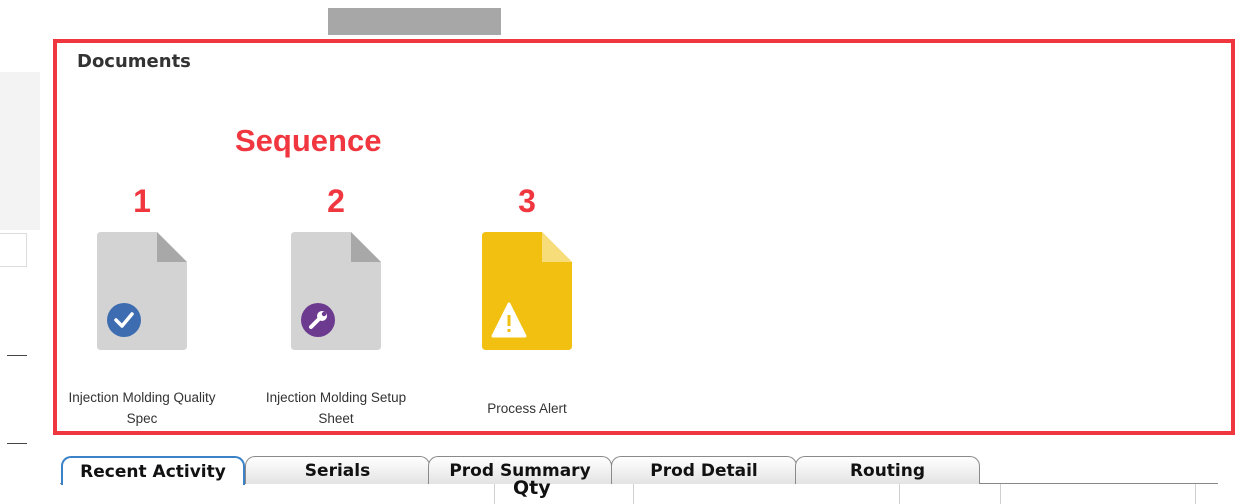 Image resolution: width=1251 pixels, height=504 pixels. Describe the element at coordinates (527, 291) in the screenshot. I see `document-alert-icon` at that location.